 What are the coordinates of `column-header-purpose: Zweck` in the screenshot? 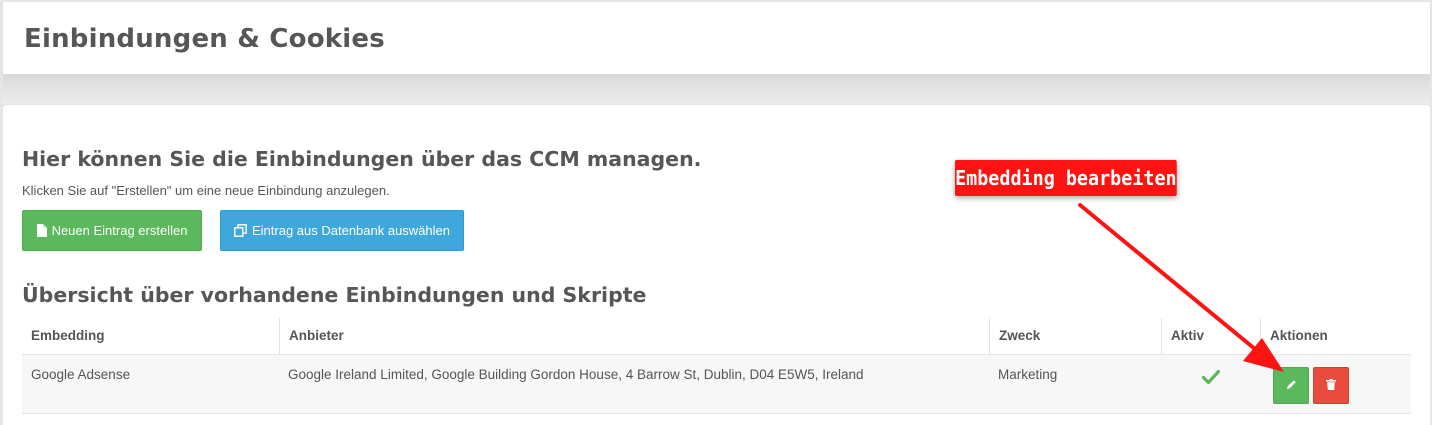 It's located at (1075, 336).